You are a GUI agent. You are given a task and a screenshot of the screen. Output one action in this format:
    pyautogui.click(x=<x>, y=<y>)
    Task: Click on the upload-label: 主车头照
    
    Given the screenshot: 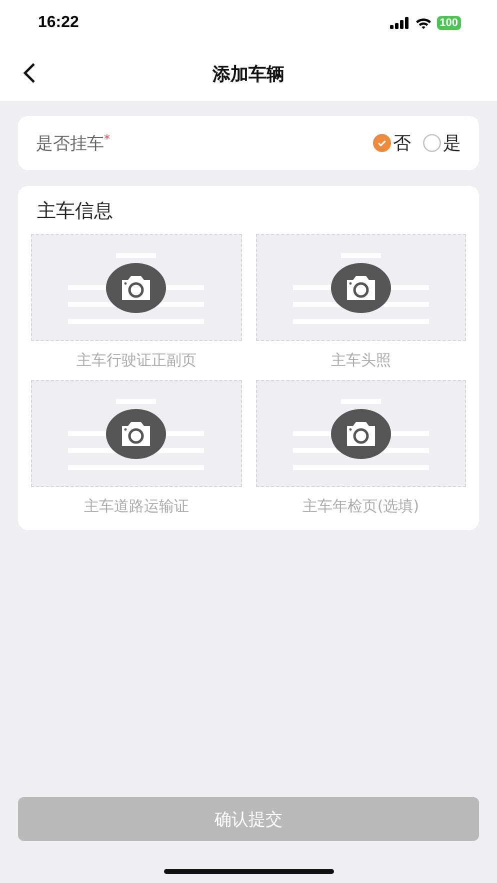 What is the action you would take?
    pyautogui.click(x=360, y=360)
    